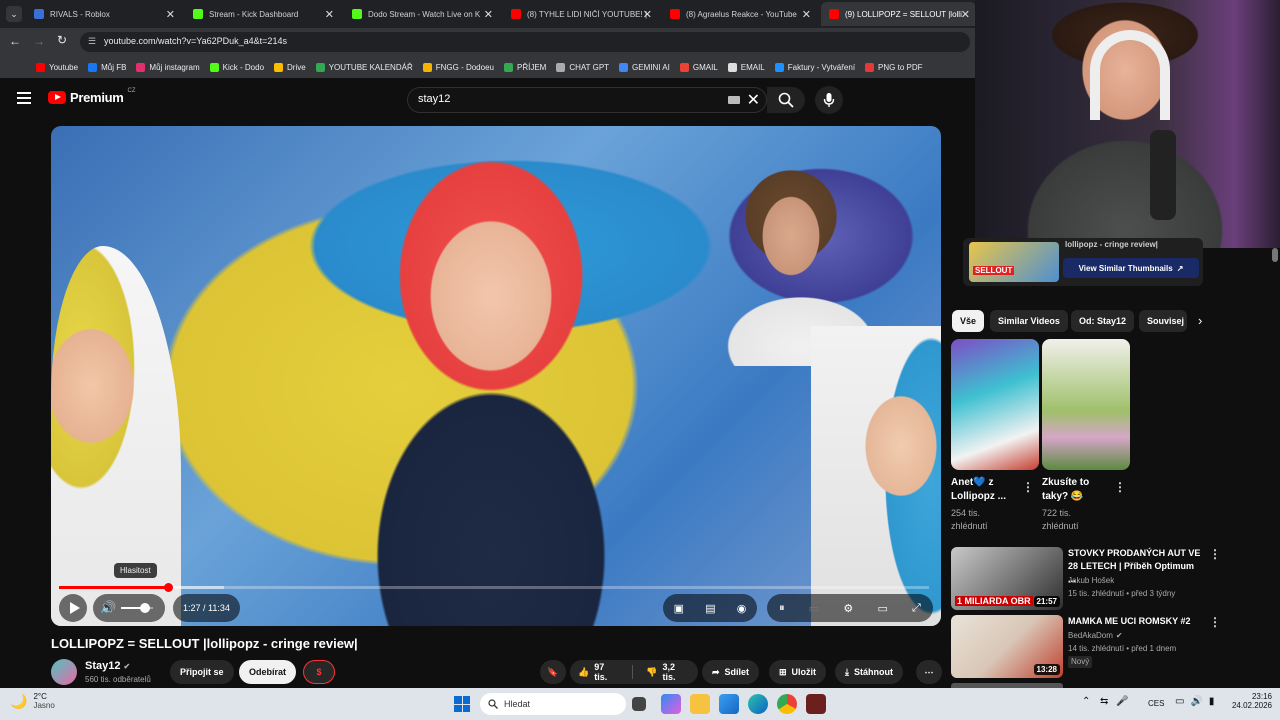  What do you see at coordinates (710, 608) in the screenshot?
I see `transcript-icon: ▤` at bounding box center [710, 608].